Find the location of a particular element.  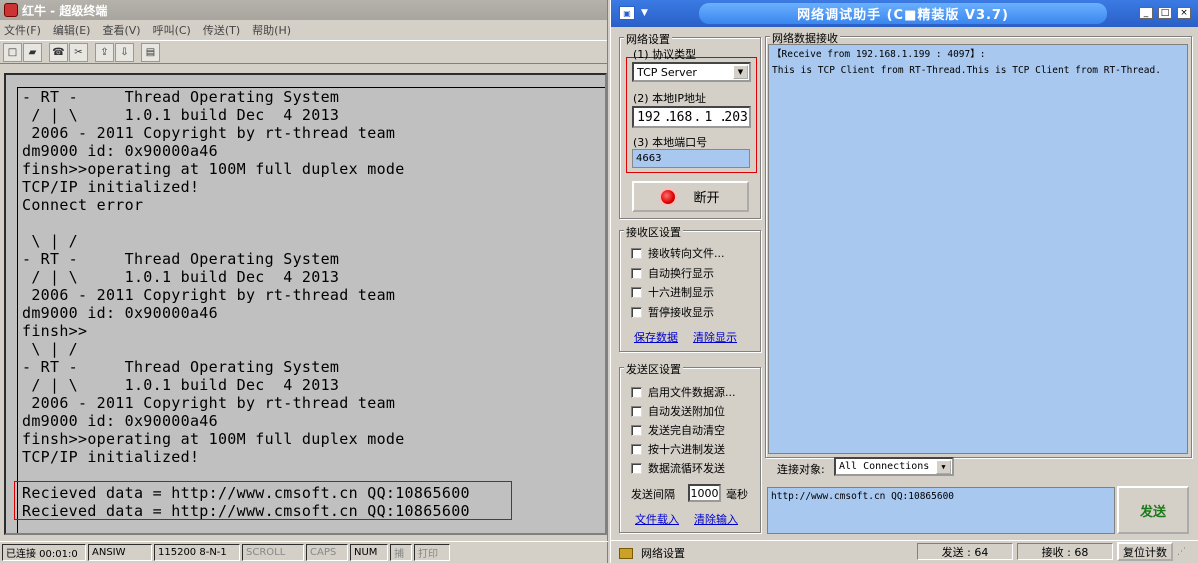

open-folder-icon: ▰ is located at coordinates (32, 52).